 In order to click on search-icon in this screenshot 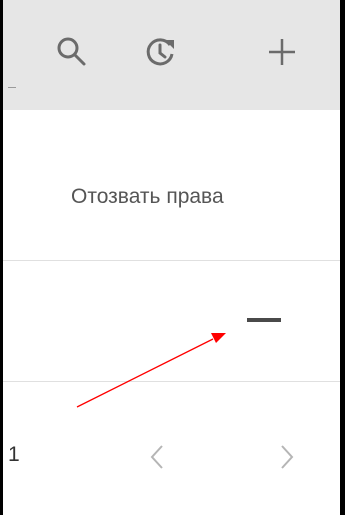, I will do `click(71, 51)`.